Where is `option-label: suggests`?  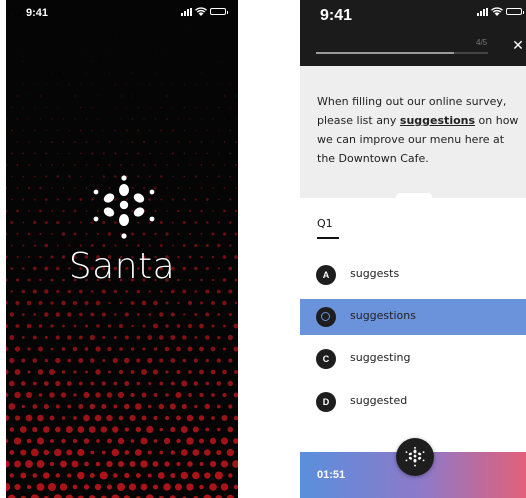 option-label: suggests is located at coordinates (375, 273).